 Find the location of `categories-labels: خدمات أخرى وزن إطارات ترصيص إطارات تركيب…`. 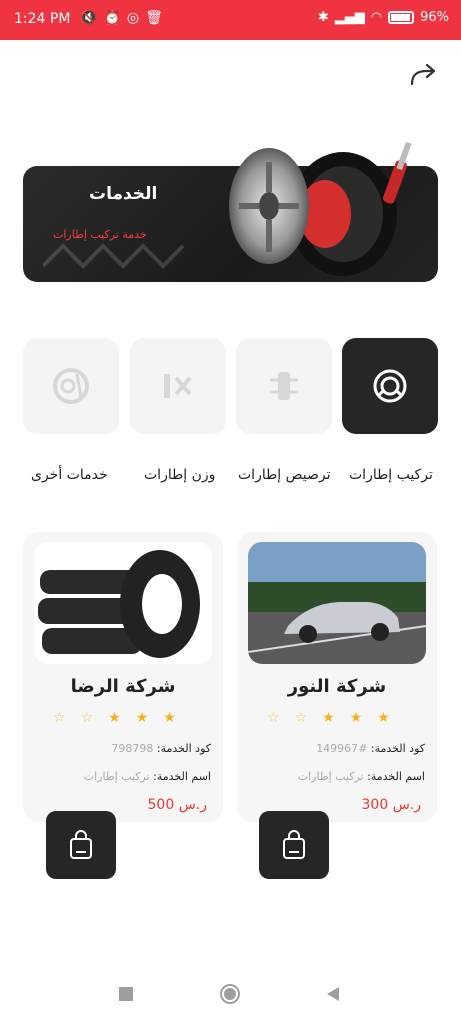

categories-labels: خدمات أخرى وزن إطارات ترصيص إطارات تركيب… is located at coordinates (233, 479).